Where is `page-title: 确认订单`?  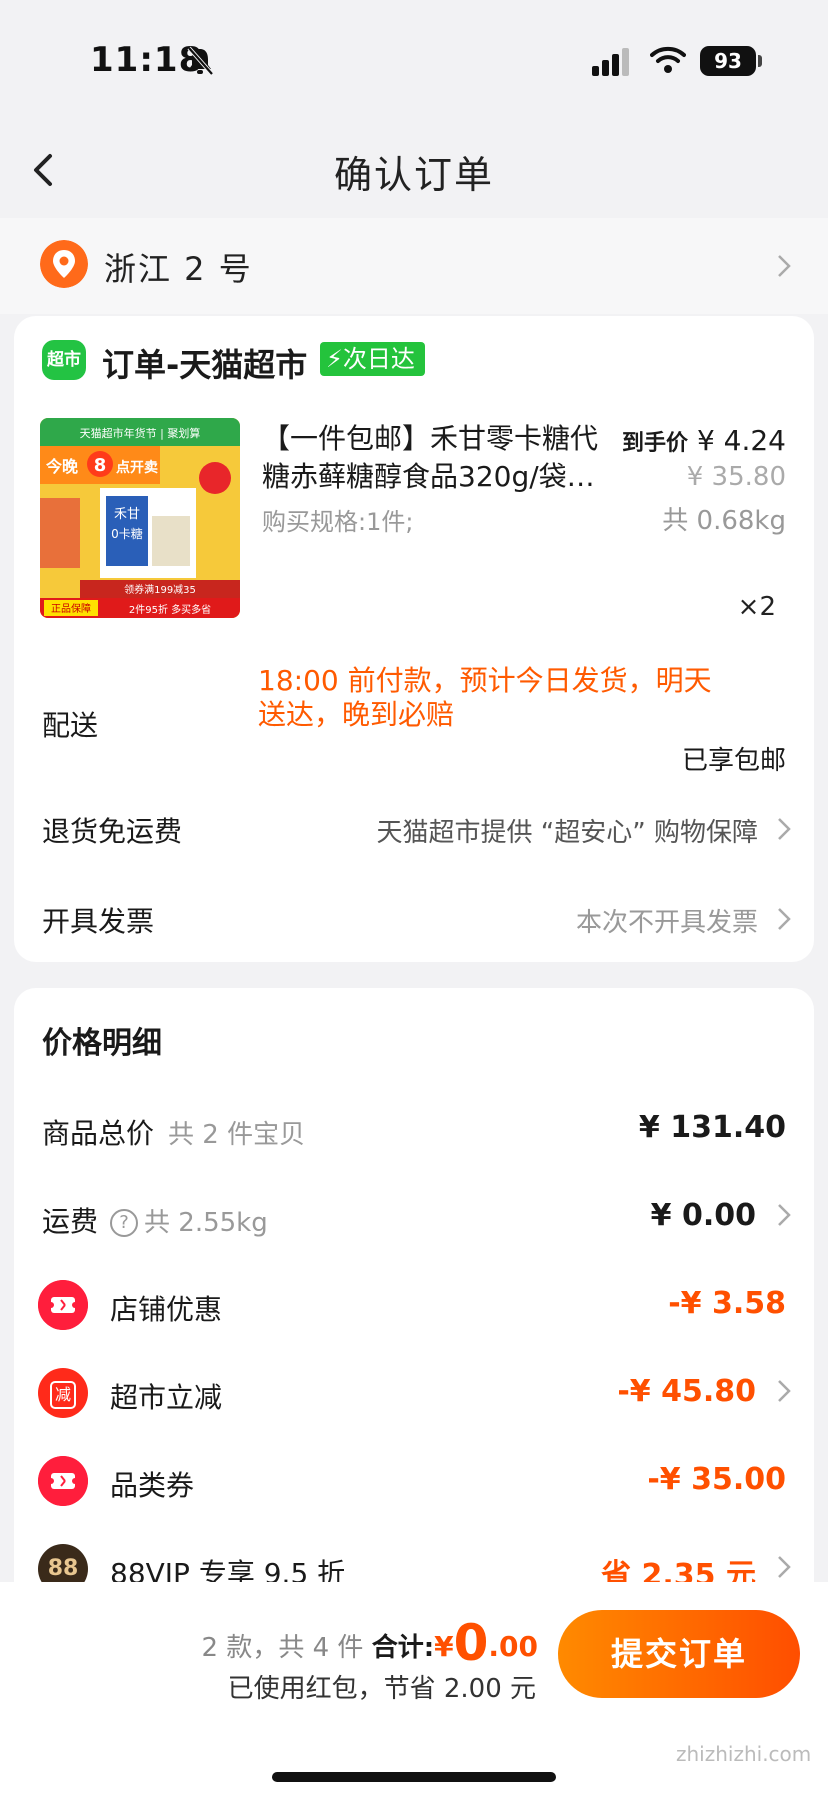
page-title: 确认订单 is located at coordinates (413, 175).